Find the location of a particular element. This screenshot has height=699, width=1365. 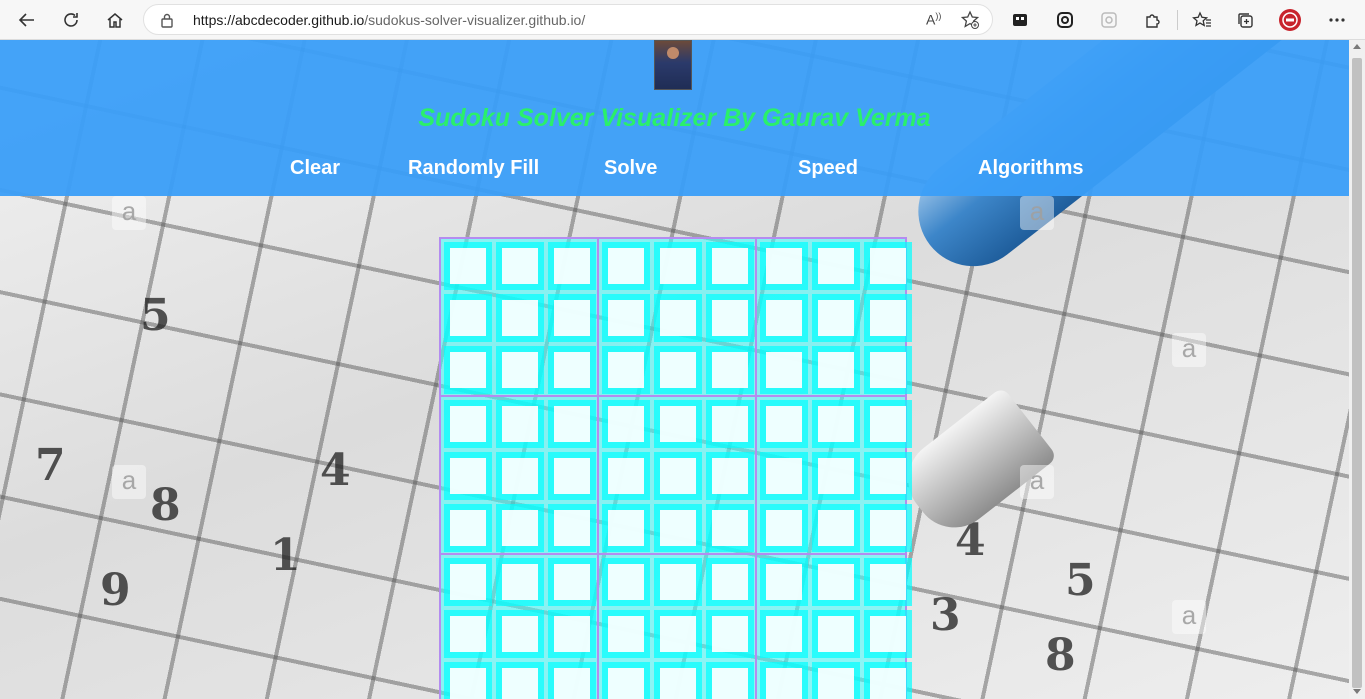

read-aloud-icon: A)) is located at coordinates (933, 19).